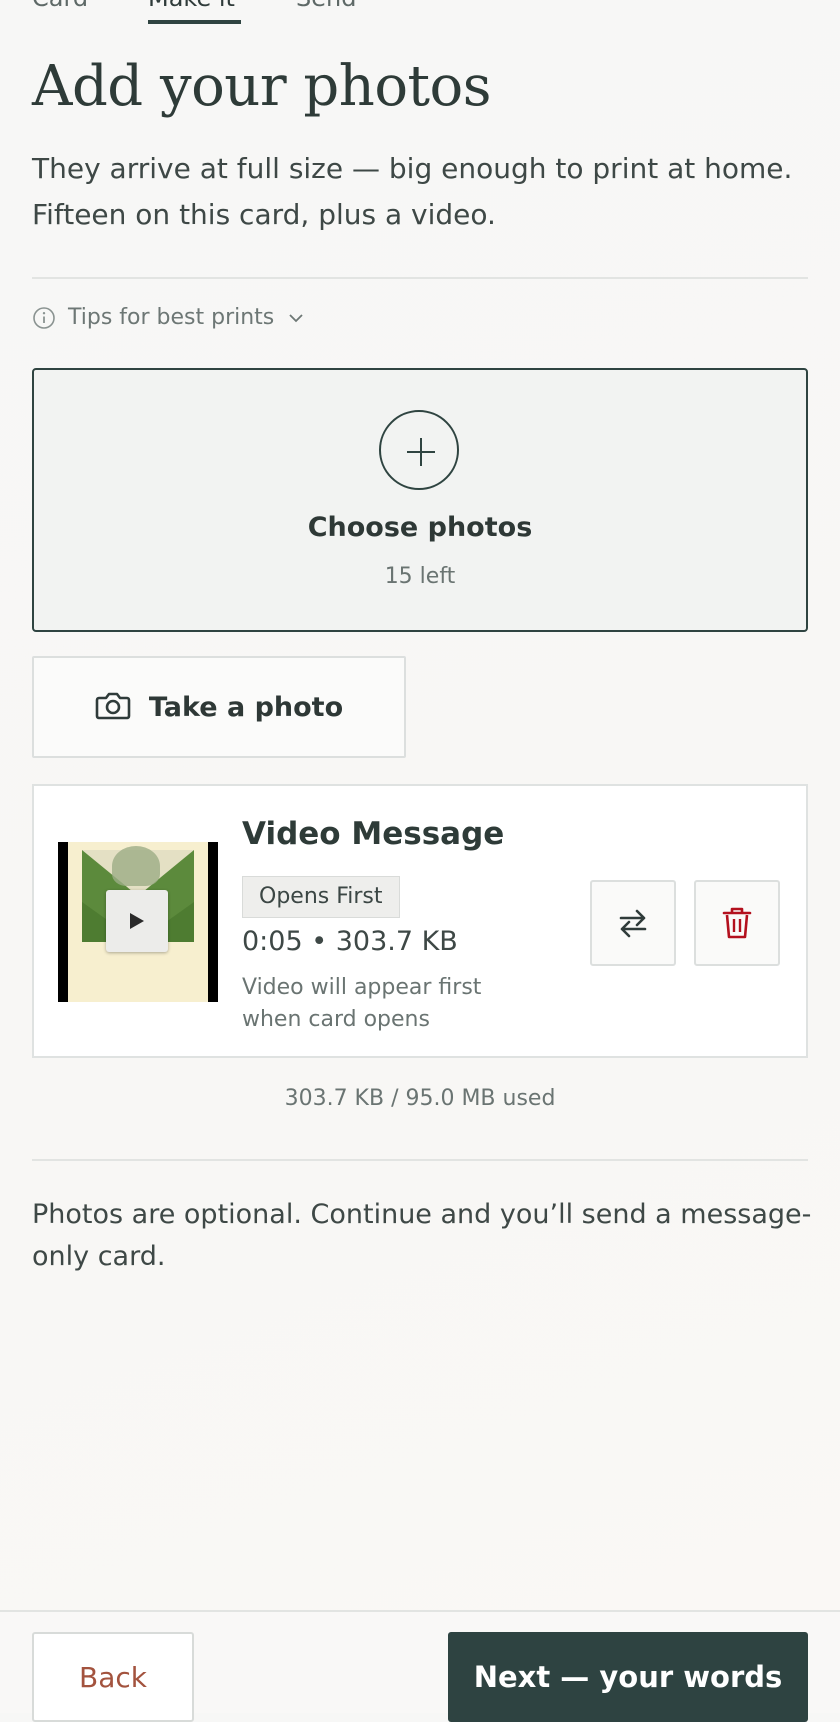 The image size is (840, 1722). Describe the element at coordinates (113, 707) in the screenshot. I see `camera-icon` at that location.